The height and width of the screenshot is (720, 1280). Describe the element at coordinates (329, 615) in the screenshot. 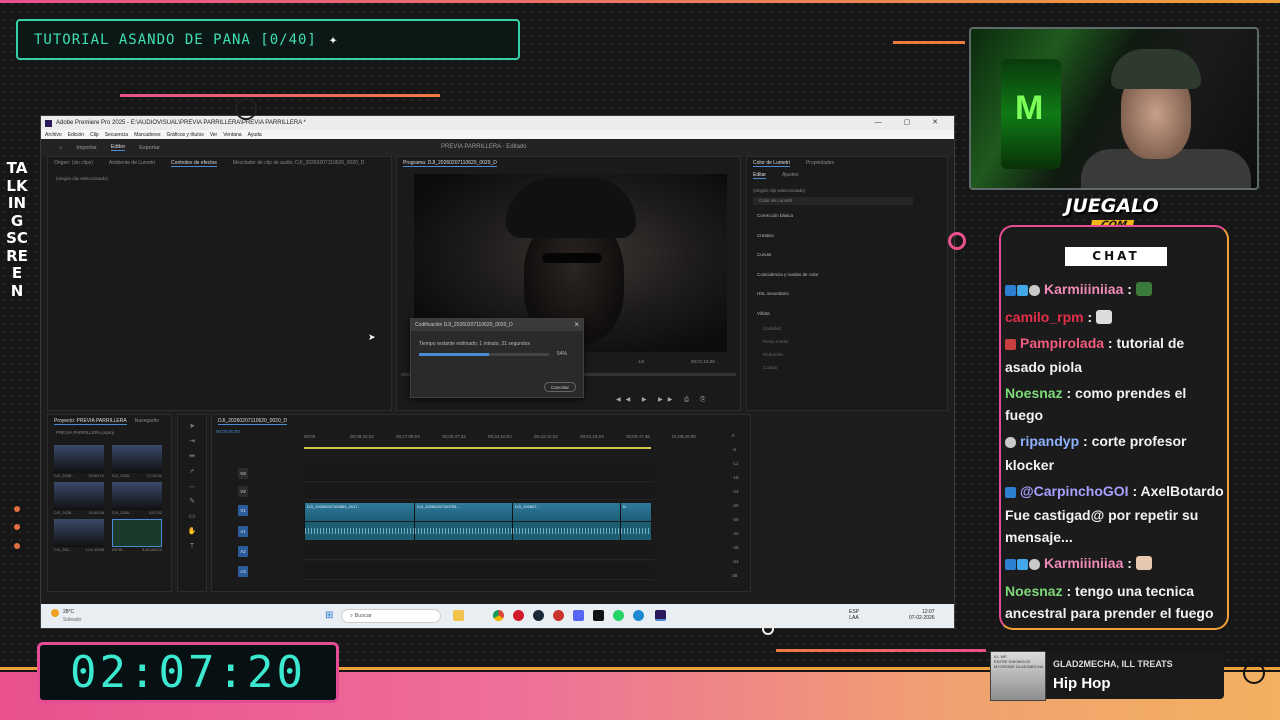

I see `start-icon: ⊞` at that location.